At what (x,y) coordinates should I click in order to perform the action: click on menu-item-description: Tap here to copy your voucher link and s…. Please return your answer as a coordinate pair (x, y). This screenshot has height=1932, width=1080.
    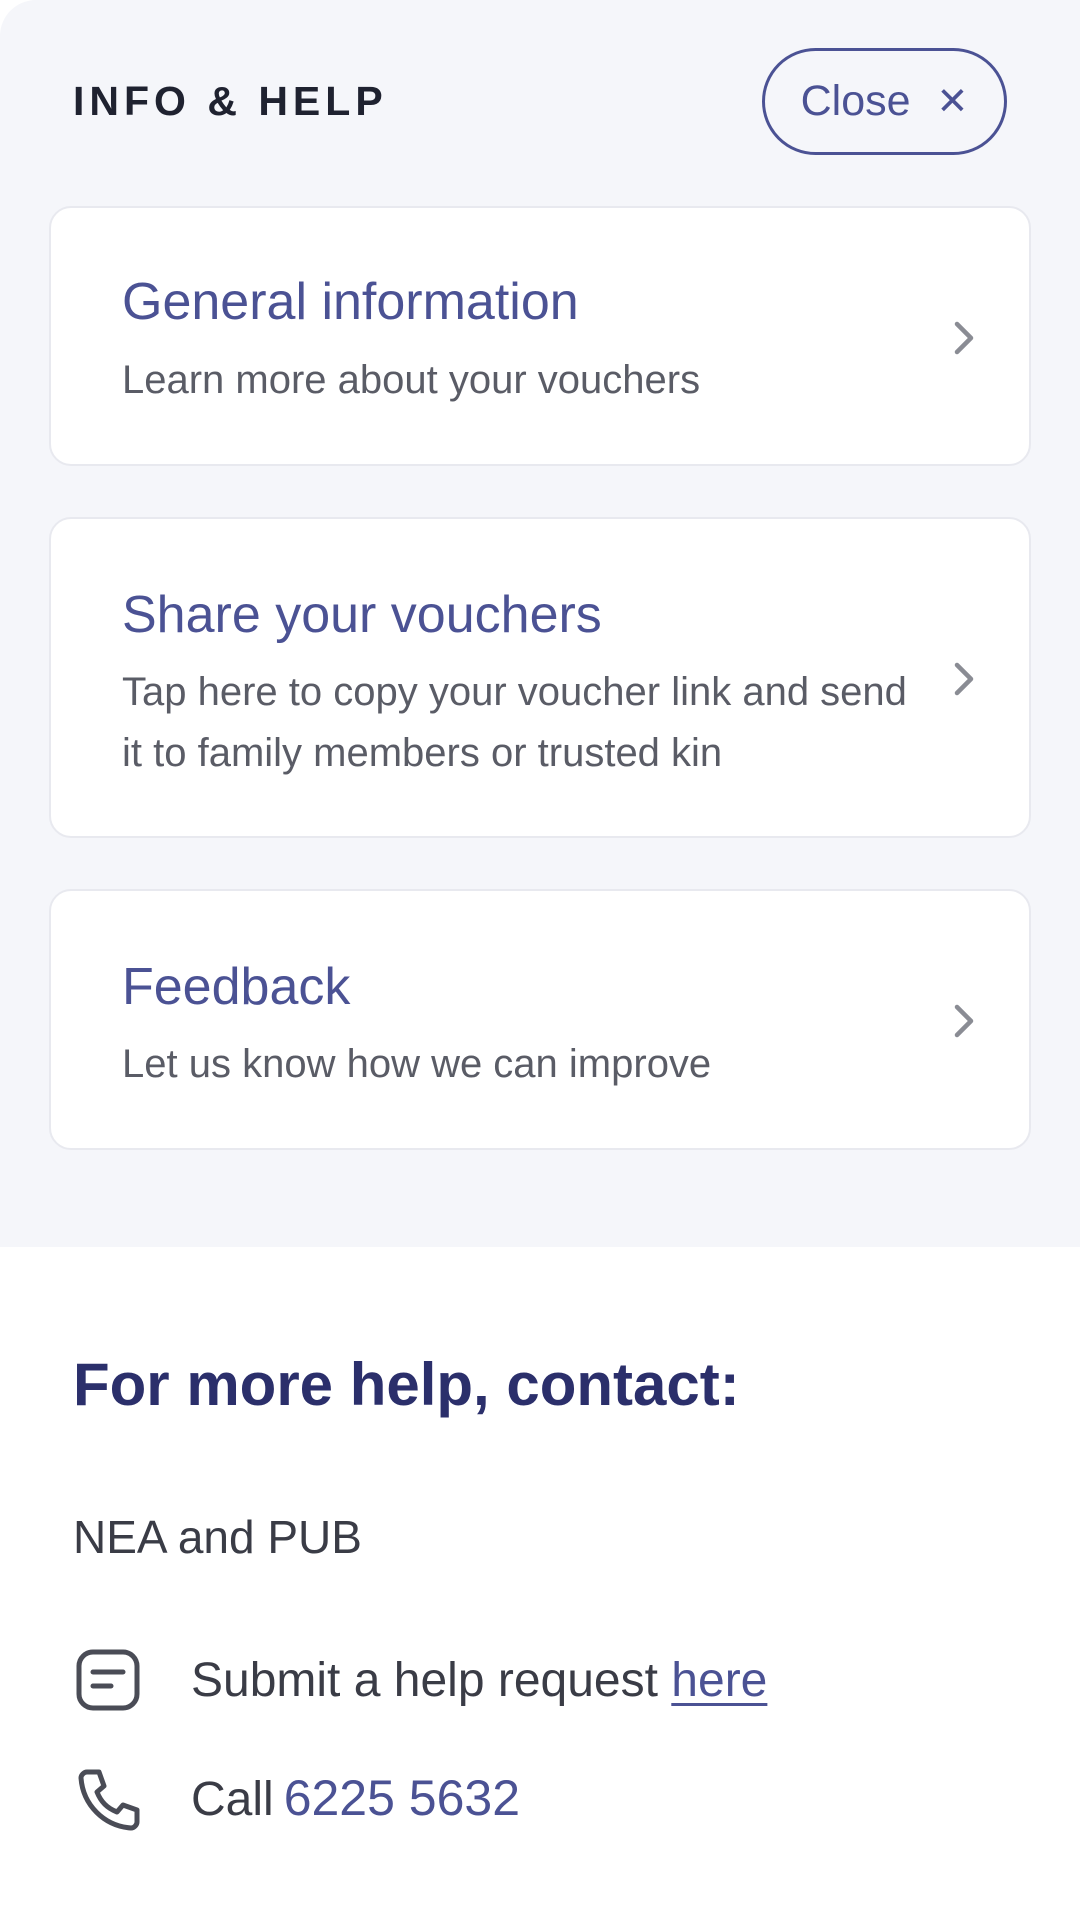
    Looking at the image, I should click on (514, 722).